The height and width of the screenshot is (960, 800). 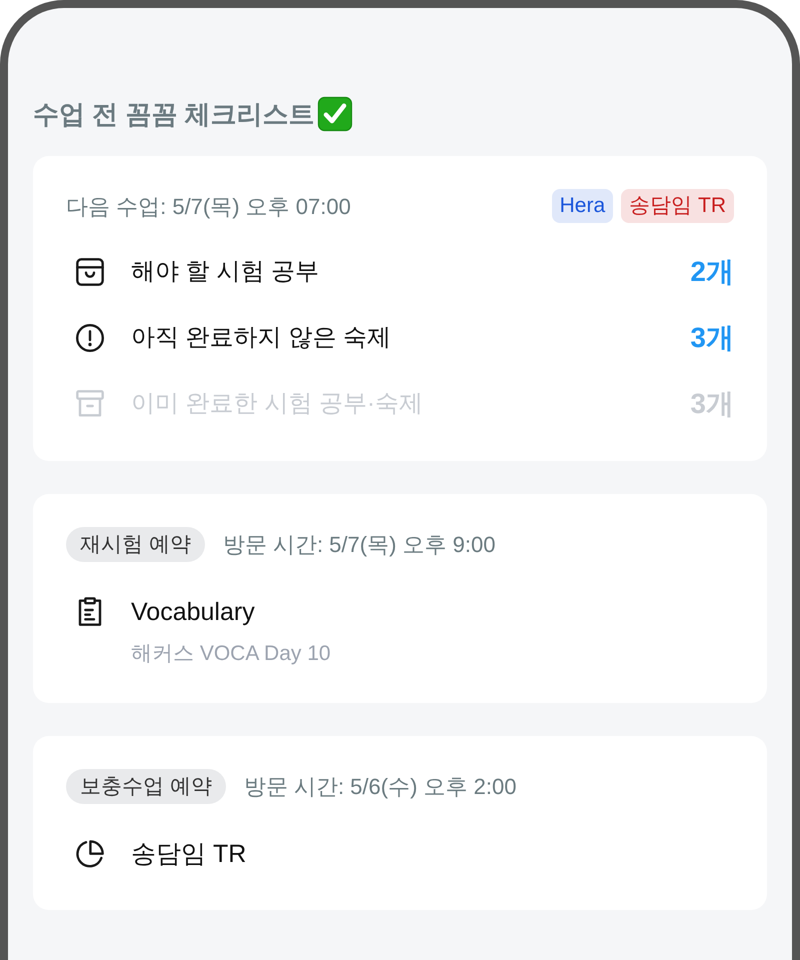 What do you see at coordinates (677, 206) in the screenshot?
I see `tag: 송담임 TR` at bounding box center [677, 206].